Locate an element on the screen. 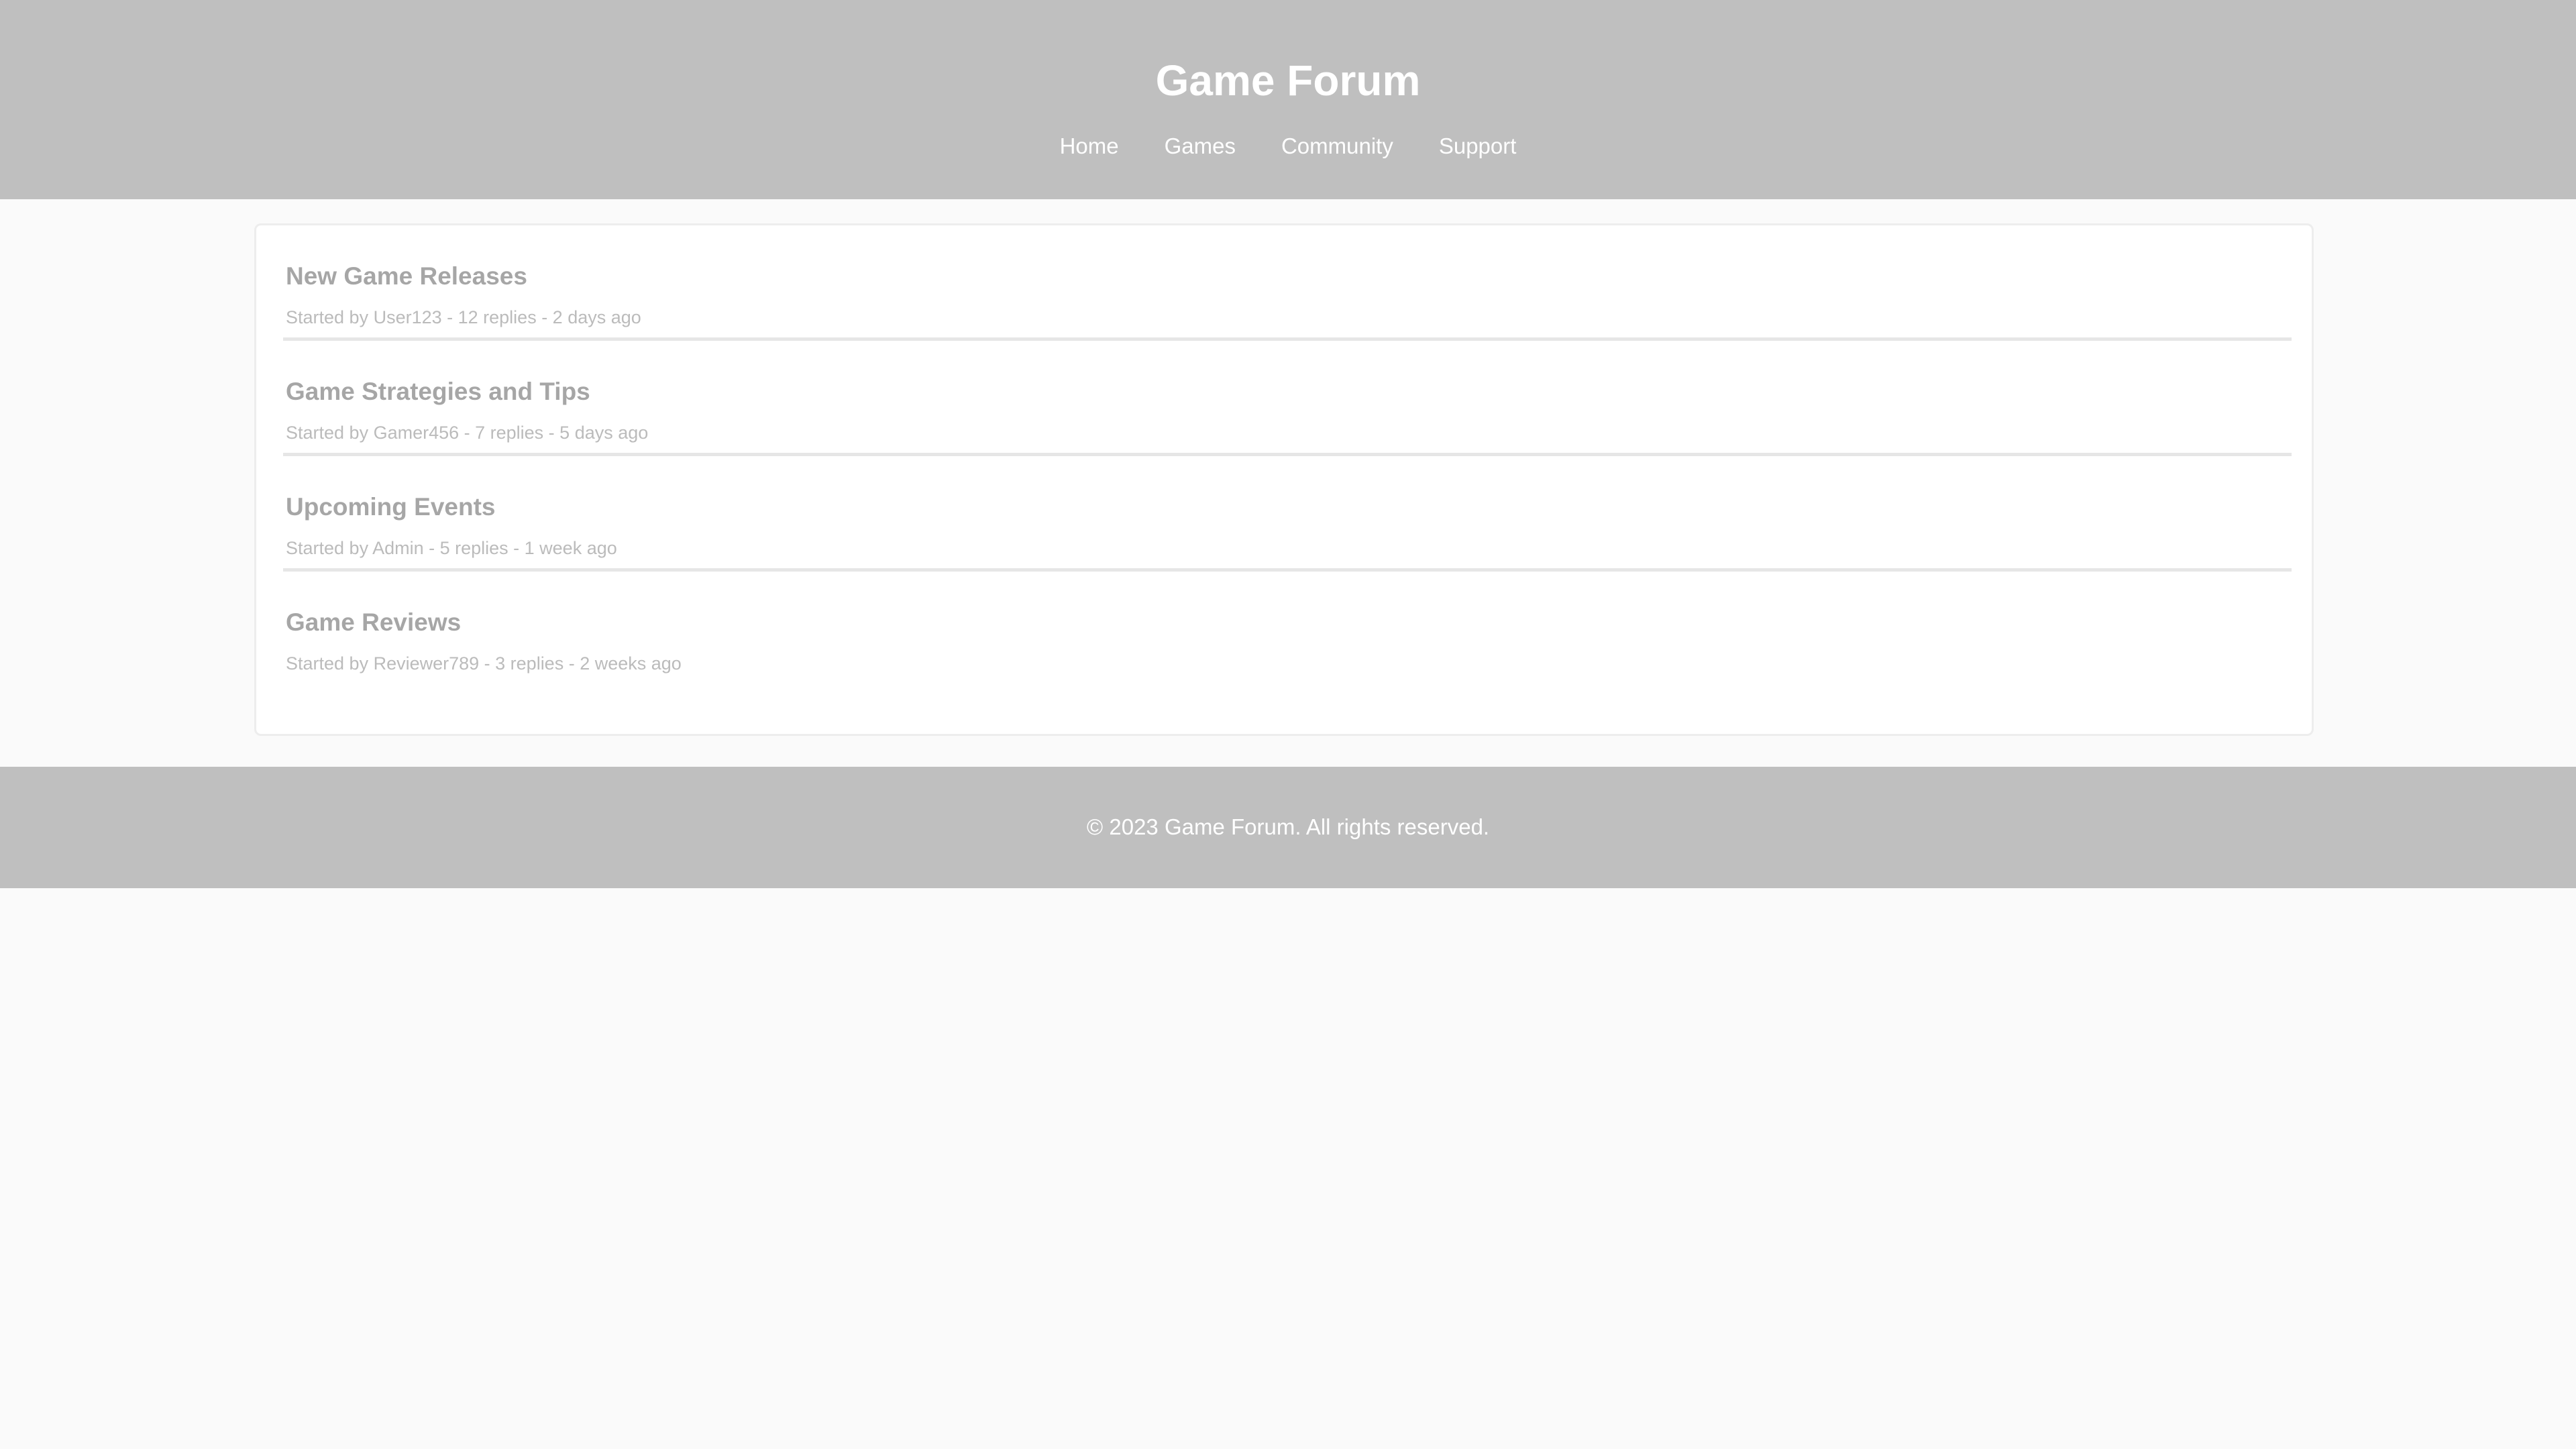 The height and width of the screenshot is (1449, 2576). thread-title: Upcoming Events is located at coordinates (391, 507).